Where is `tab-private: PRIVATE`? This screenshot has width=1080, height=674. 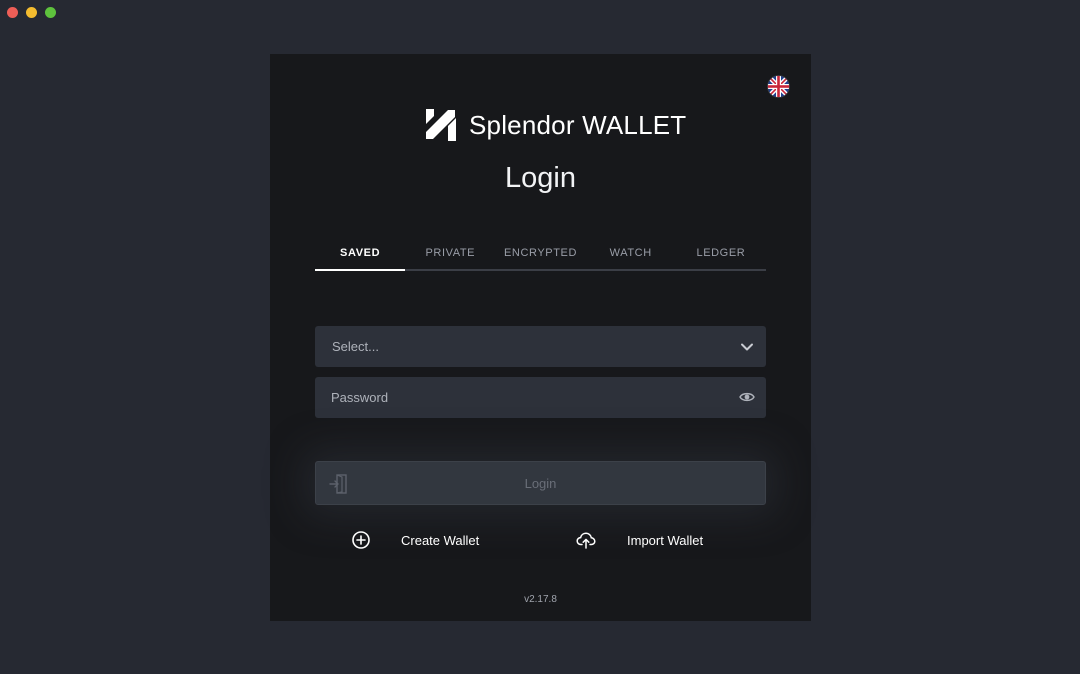 tab-private: PRIVATE is located at coordinates (450, 253).